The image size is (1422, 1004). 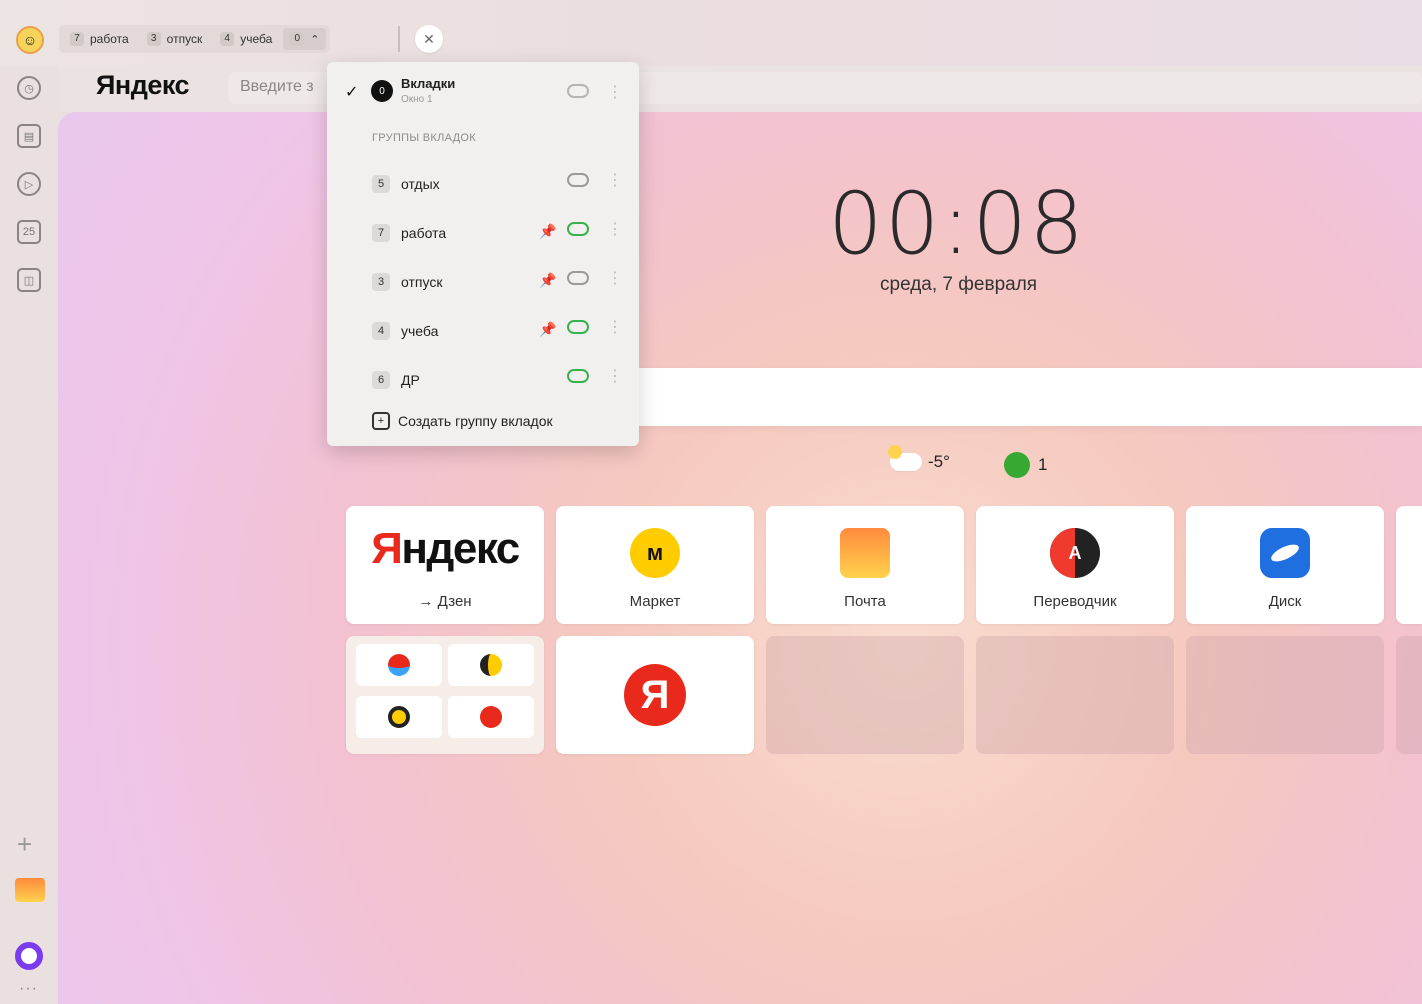 I want to click on tile-market: м Маркет, so click(x=655, y=565).